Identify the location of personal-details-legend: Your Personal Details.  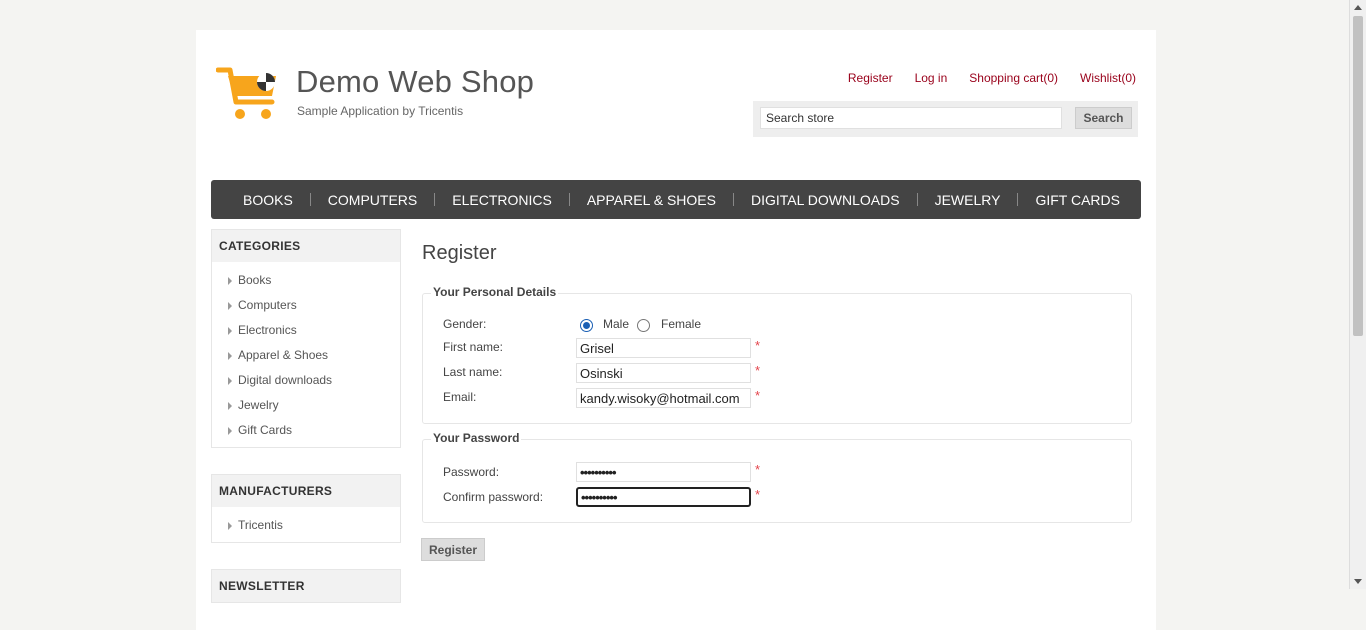
(495, 292).